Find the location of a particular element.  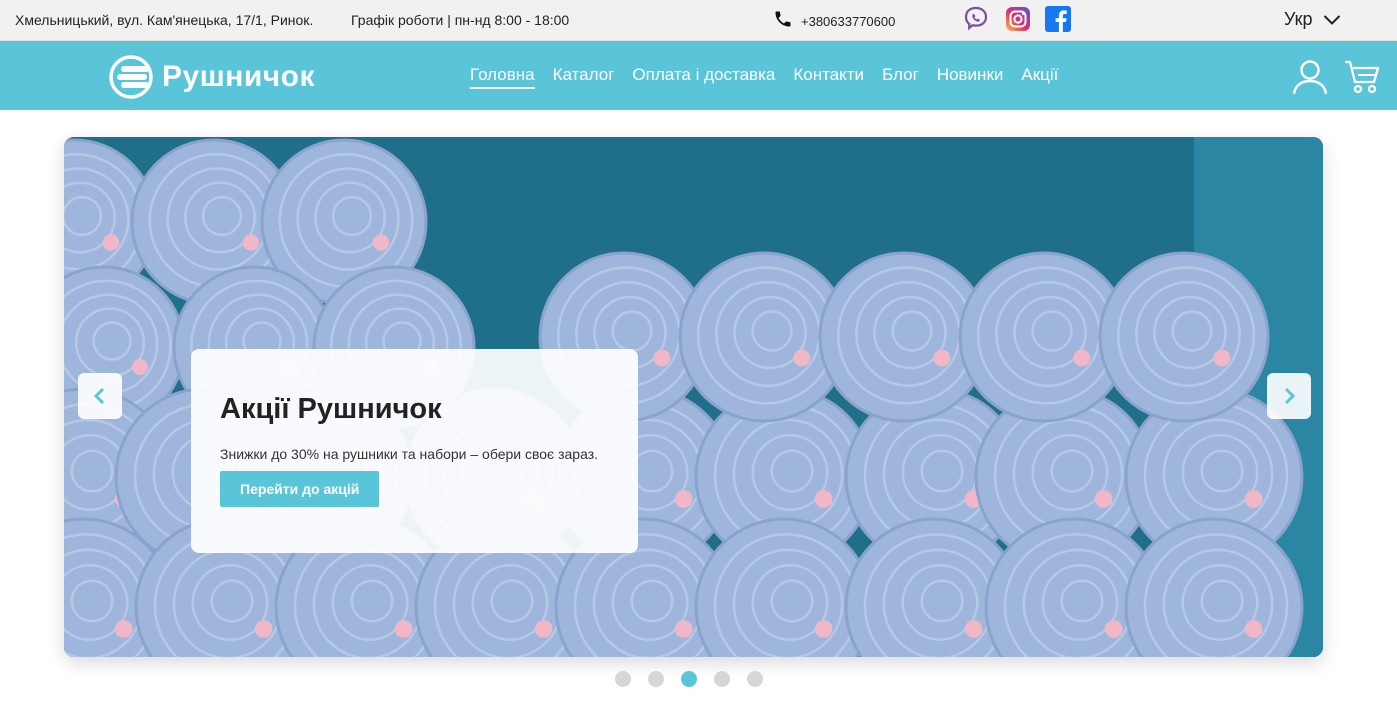

viber-link is located at coordinates (976, 19).